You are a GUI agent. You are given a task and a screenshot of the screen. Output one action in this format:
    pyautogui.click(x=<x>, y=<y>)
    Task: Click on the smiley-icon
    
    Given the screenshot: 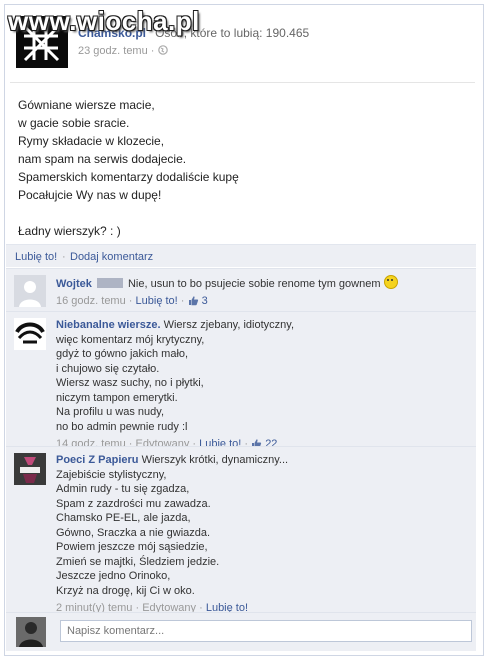 What is the action you would take?
    pyautogui.click(x=390, y=282)
    